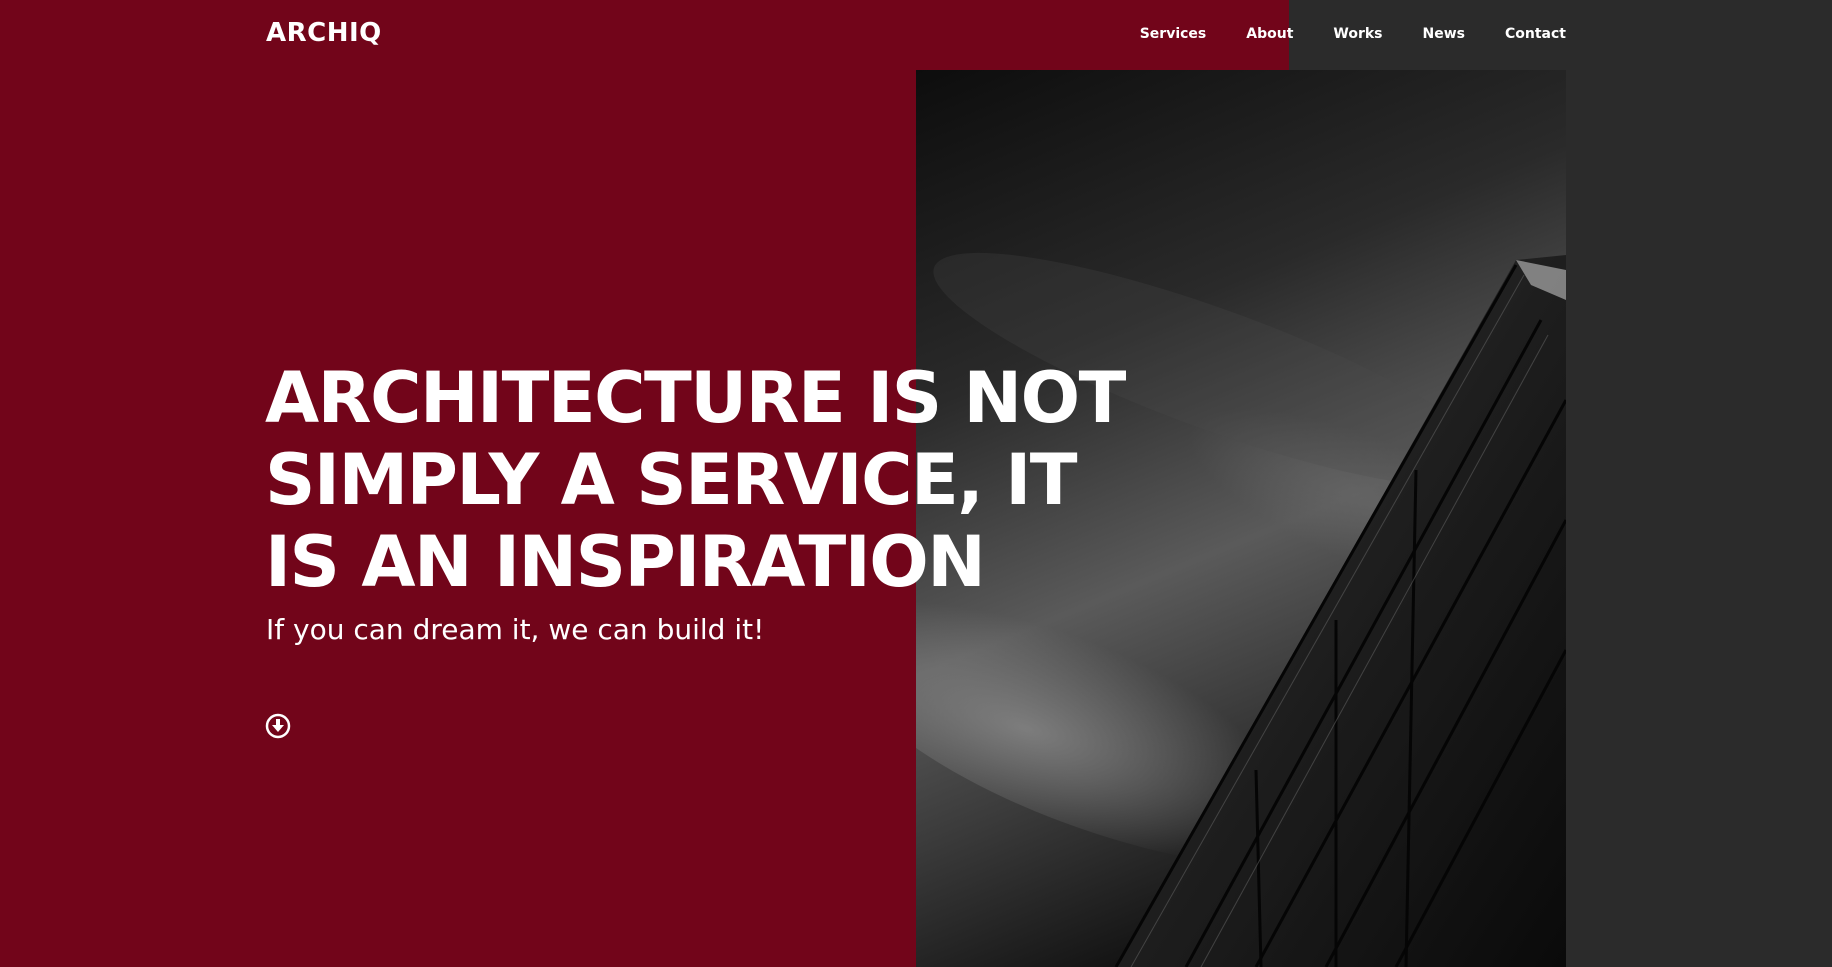  Describe the element at coordinates (1269, 34) in the screenshot. I see `nav-link-about: About` at that location.